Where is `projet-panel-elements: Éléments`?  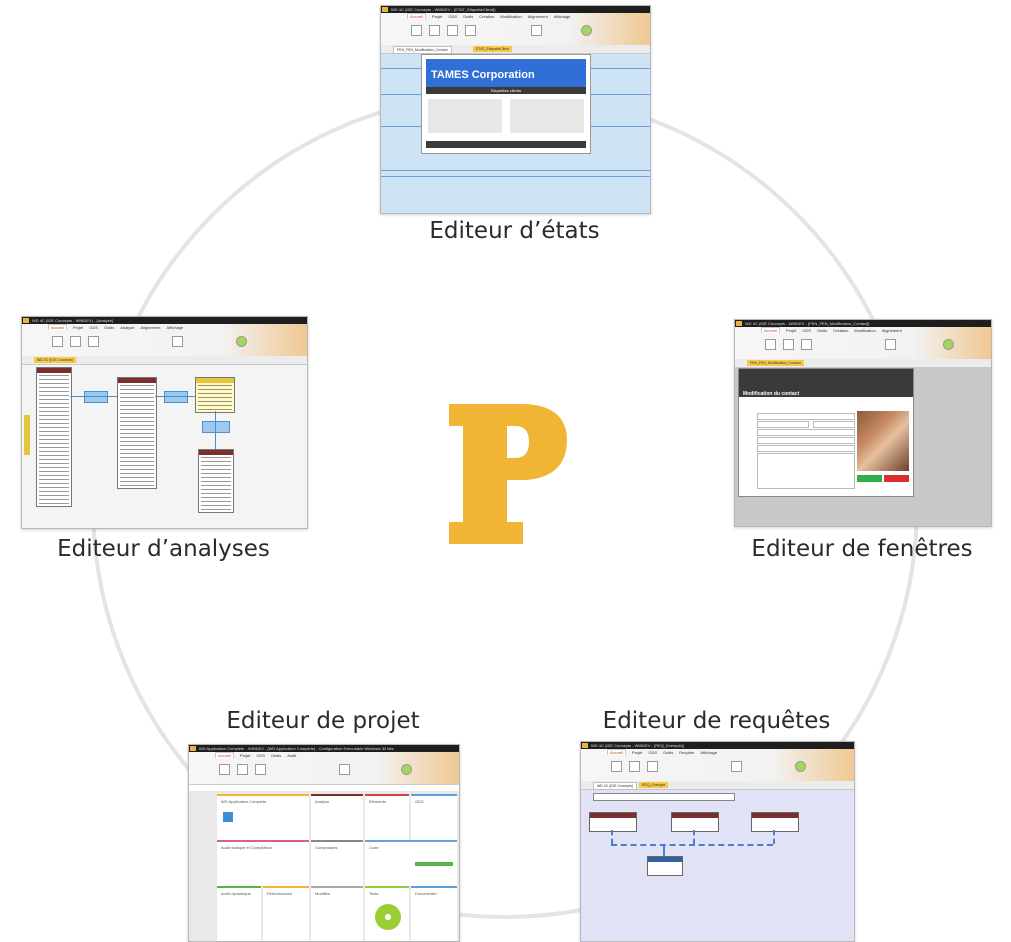 projet-panel-elements: Éléments is located at coordinates (387, 817).